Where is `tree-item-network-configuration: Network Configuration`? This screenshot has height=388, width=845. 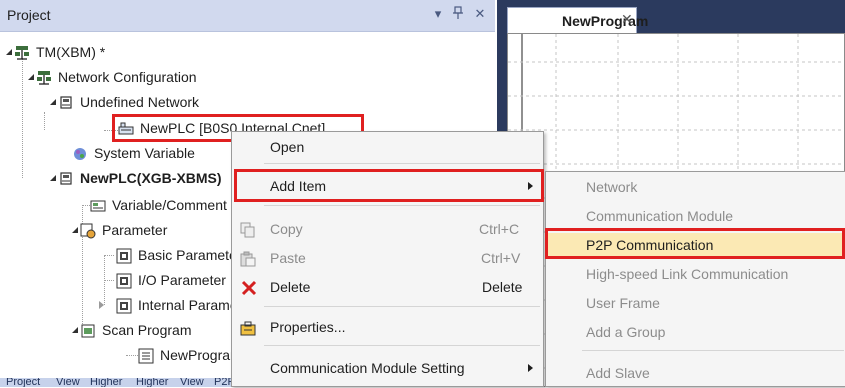
tree-item-network-configuration: Network Configuration is located at coordinates (247, 77).